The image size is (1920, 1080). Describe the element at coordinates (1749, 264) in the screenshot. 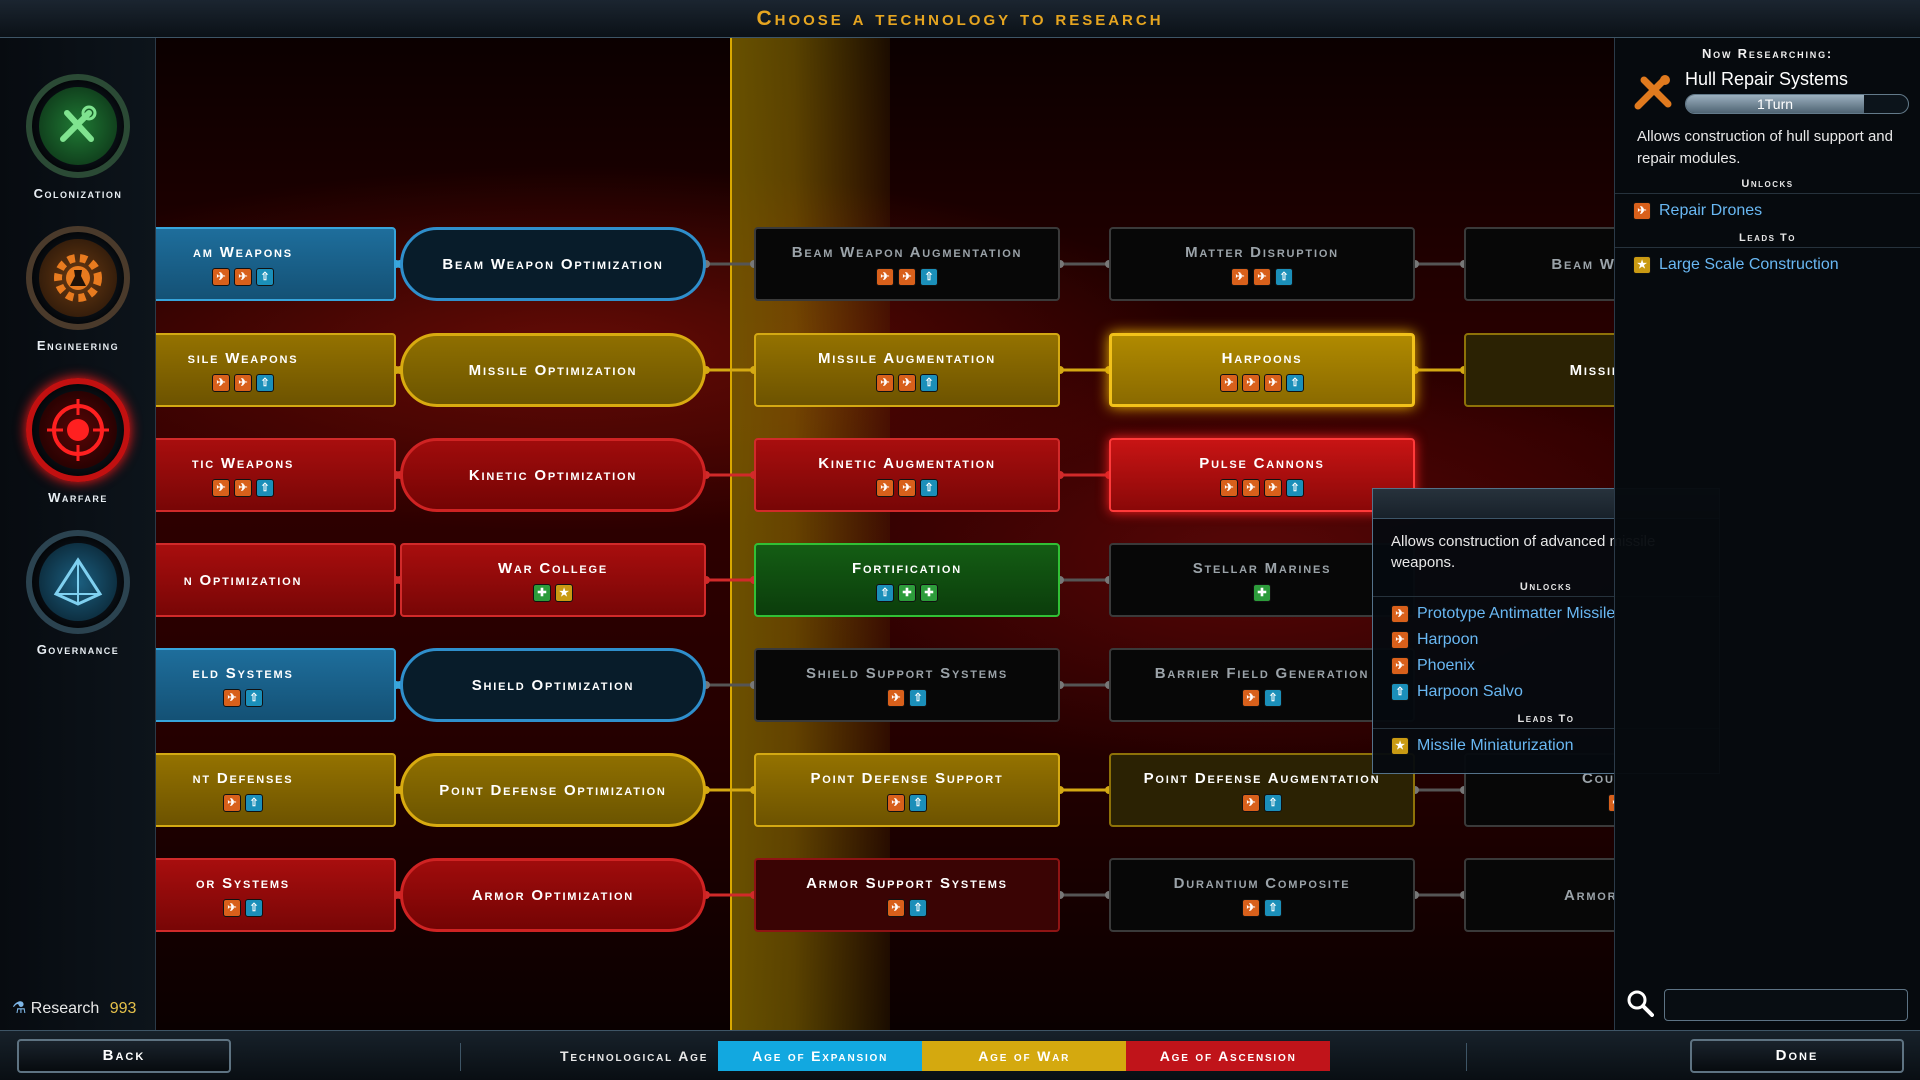

I see `tech-link-label: Large Scale Construction` at that location.